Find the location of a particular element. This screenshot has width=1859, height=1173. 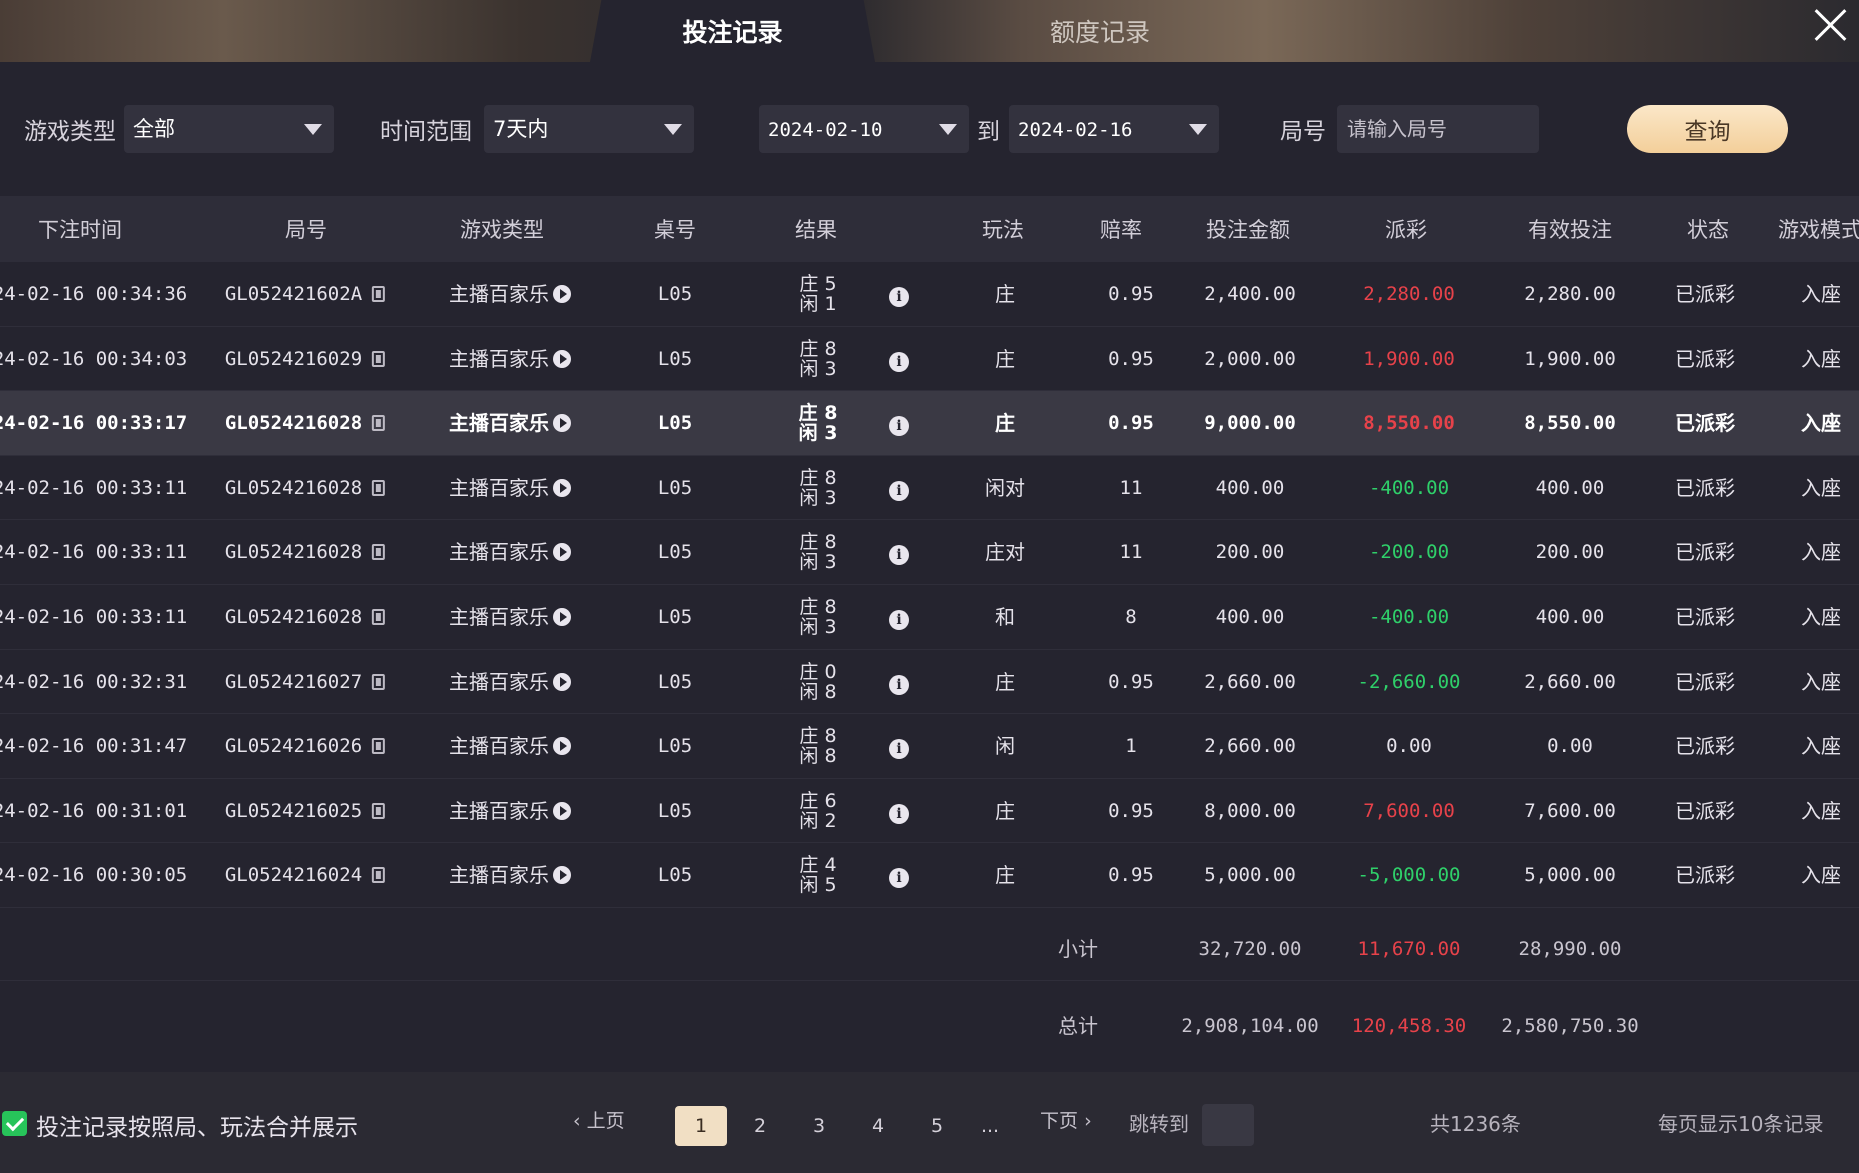

valid-bet: 2,660.00 is located at coordinates (1570, 681).